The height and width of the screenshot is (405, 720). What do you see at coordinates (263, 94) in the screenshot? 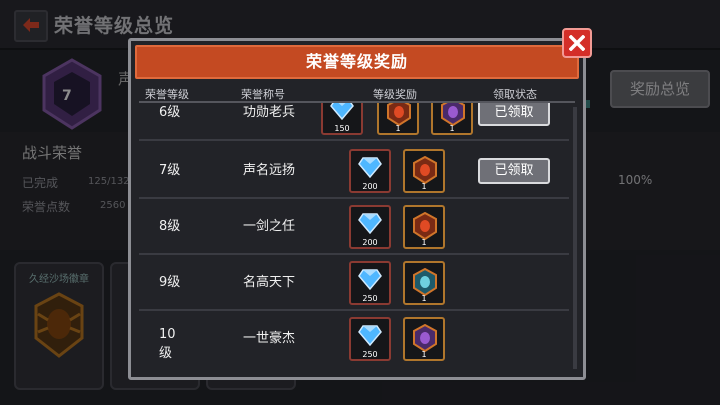
I see `col-header-title: 荣誉称号` at bounding box center [263, 94].